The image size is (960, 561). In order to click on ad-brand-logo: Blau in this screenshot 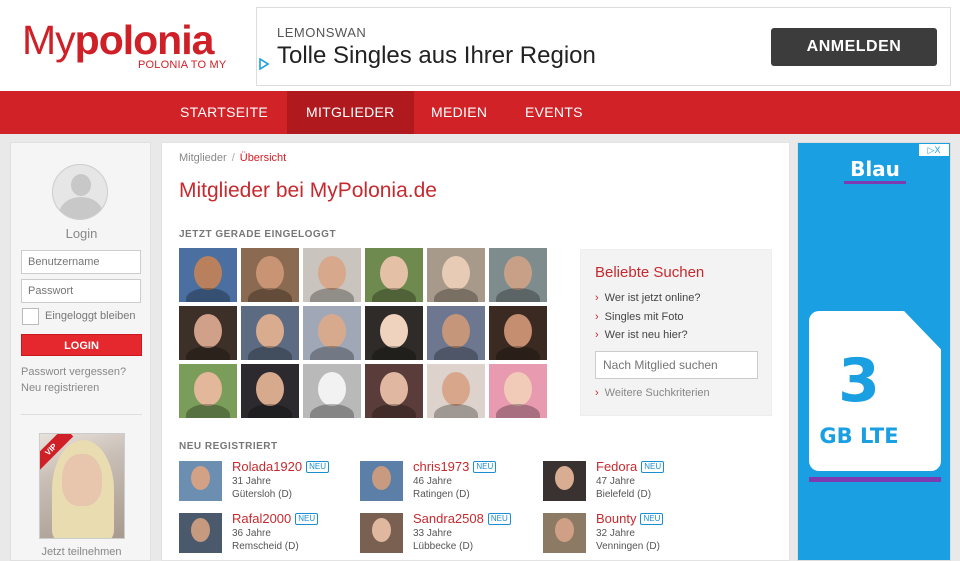, I will do `click(875, 169)`.